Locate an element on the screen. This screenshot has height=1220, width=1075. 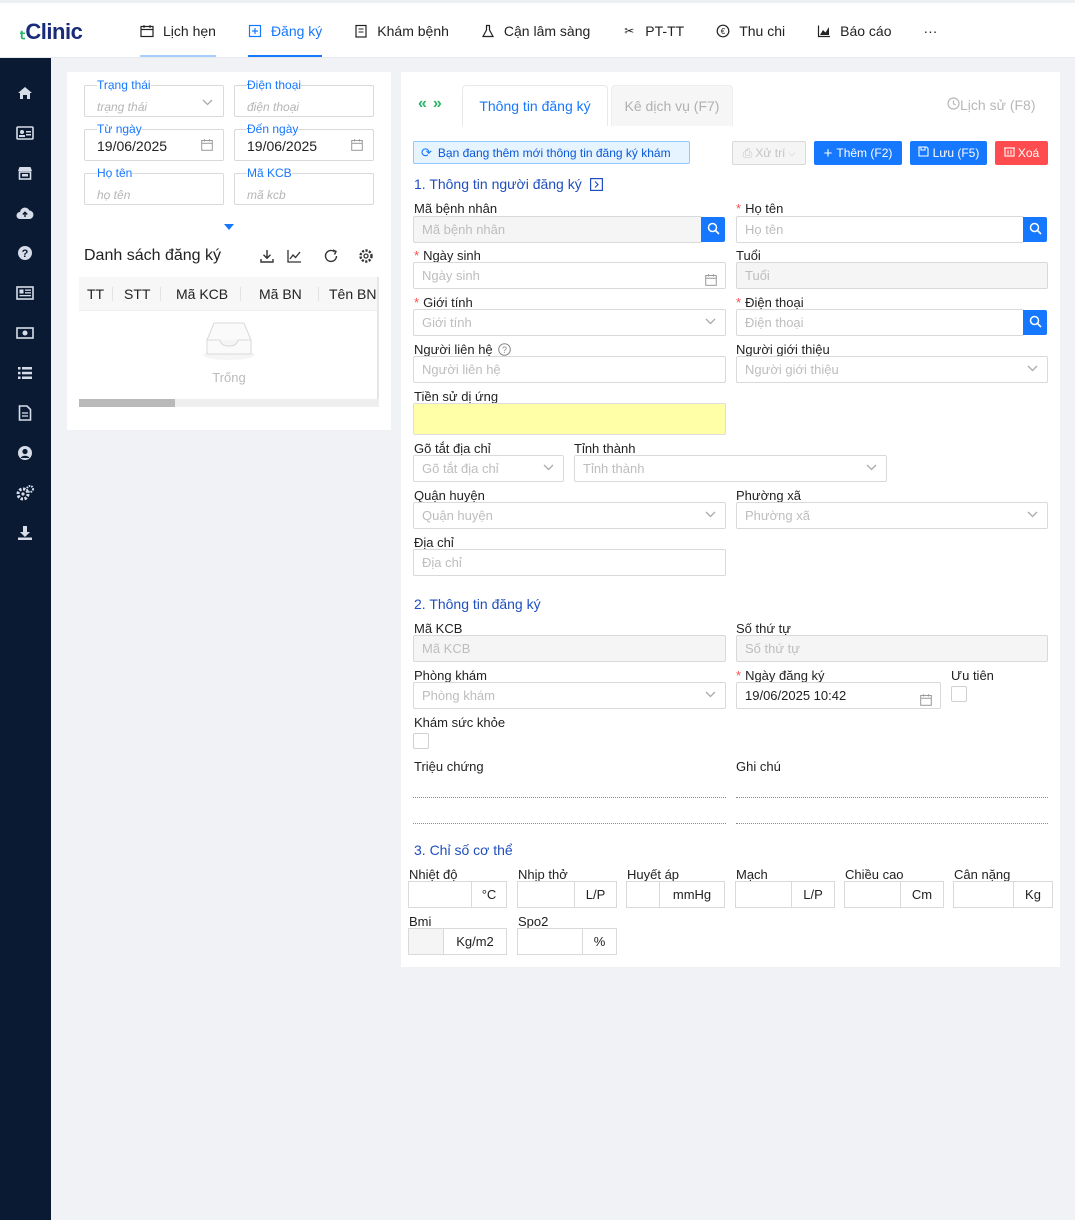
store-icon is located at coordinates (25, 173).